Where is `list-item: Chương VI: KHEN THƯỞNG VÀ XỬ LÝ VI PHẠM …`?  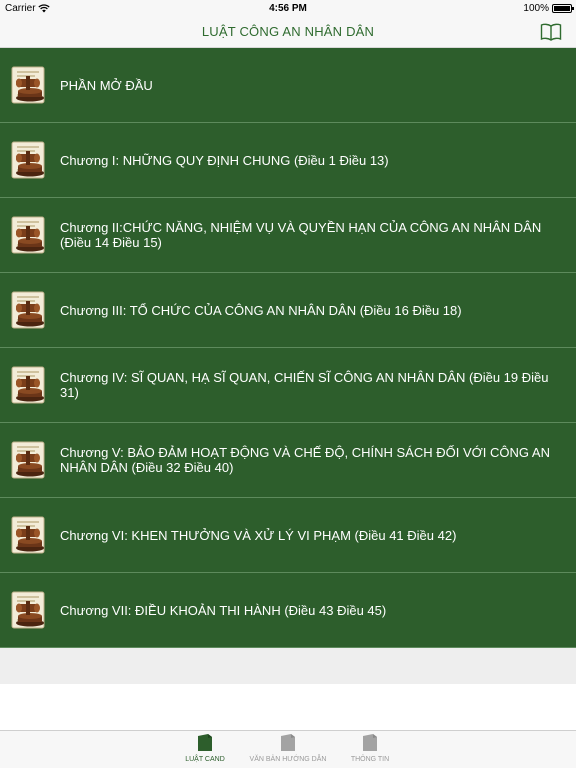 list-item: Chương VI: KHEN THƯỞNG VÀ XỬ LÝ VI PHẠM … is located at coordinates (288, 535).